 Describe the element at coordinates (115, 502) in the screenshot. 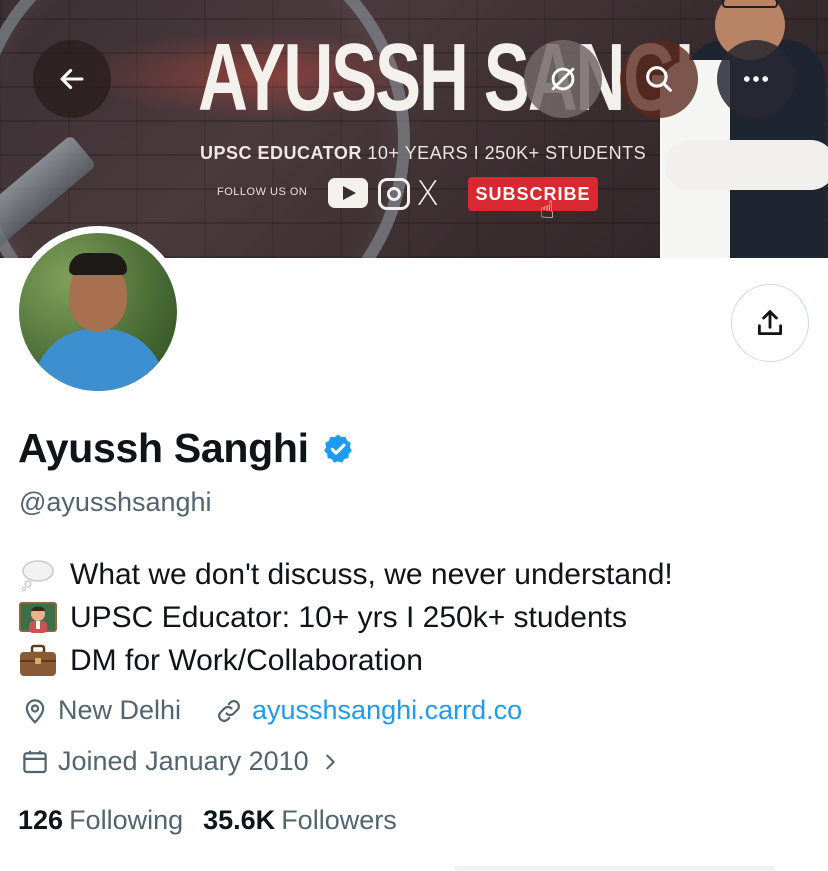

I see `profile-handle: @ayusshsanghi` at that location.